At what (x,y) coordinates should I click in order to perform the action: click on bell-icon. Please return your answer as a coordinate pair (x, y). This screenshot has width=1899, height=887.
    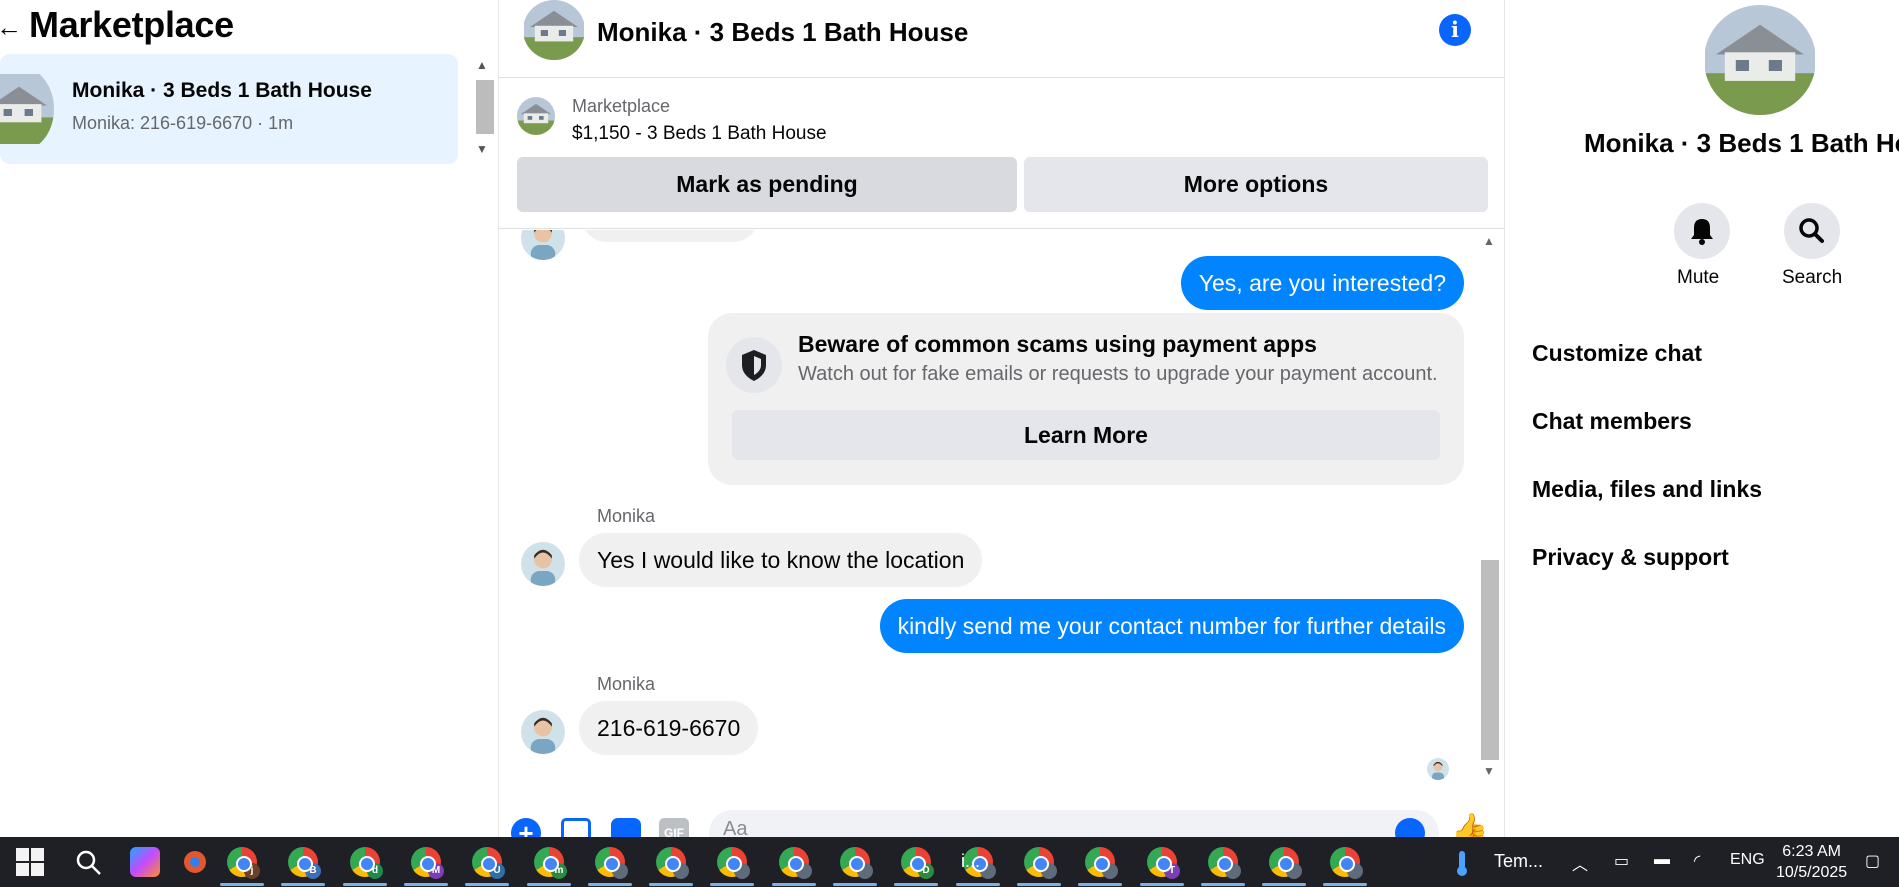
    Looking at the image, I should click on (1702, 232).